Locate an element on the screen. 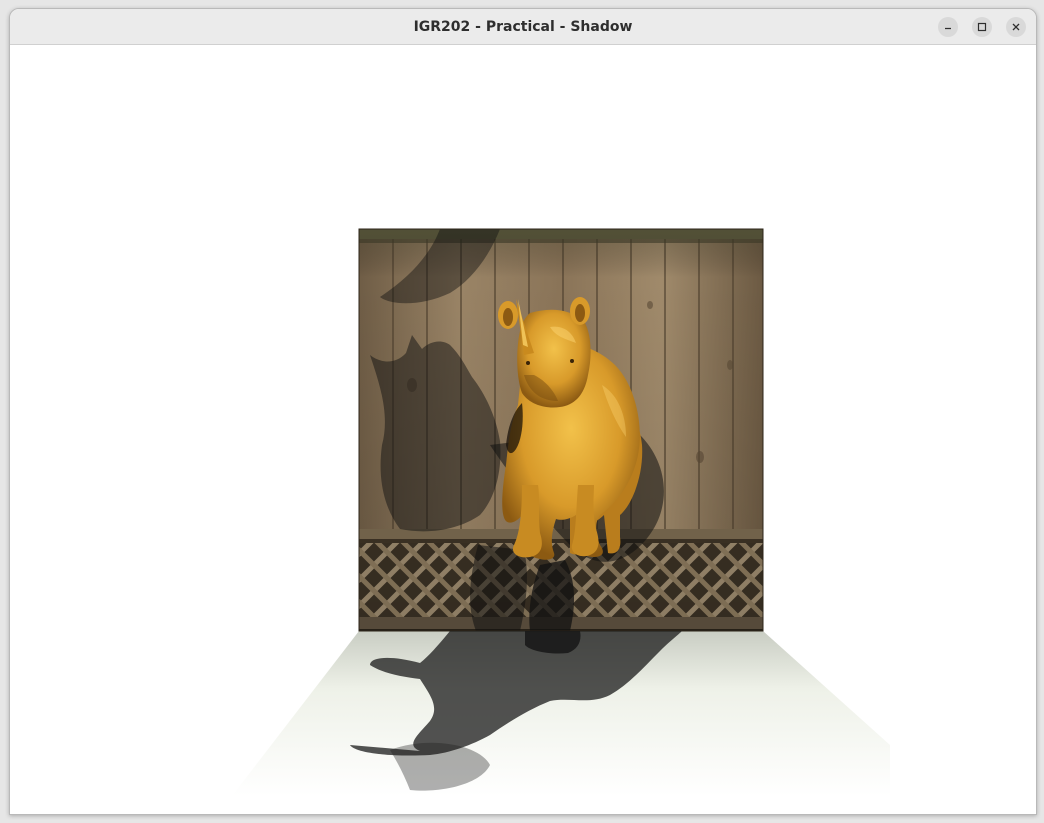  minimize-icon is located at coordinates (948, 28).